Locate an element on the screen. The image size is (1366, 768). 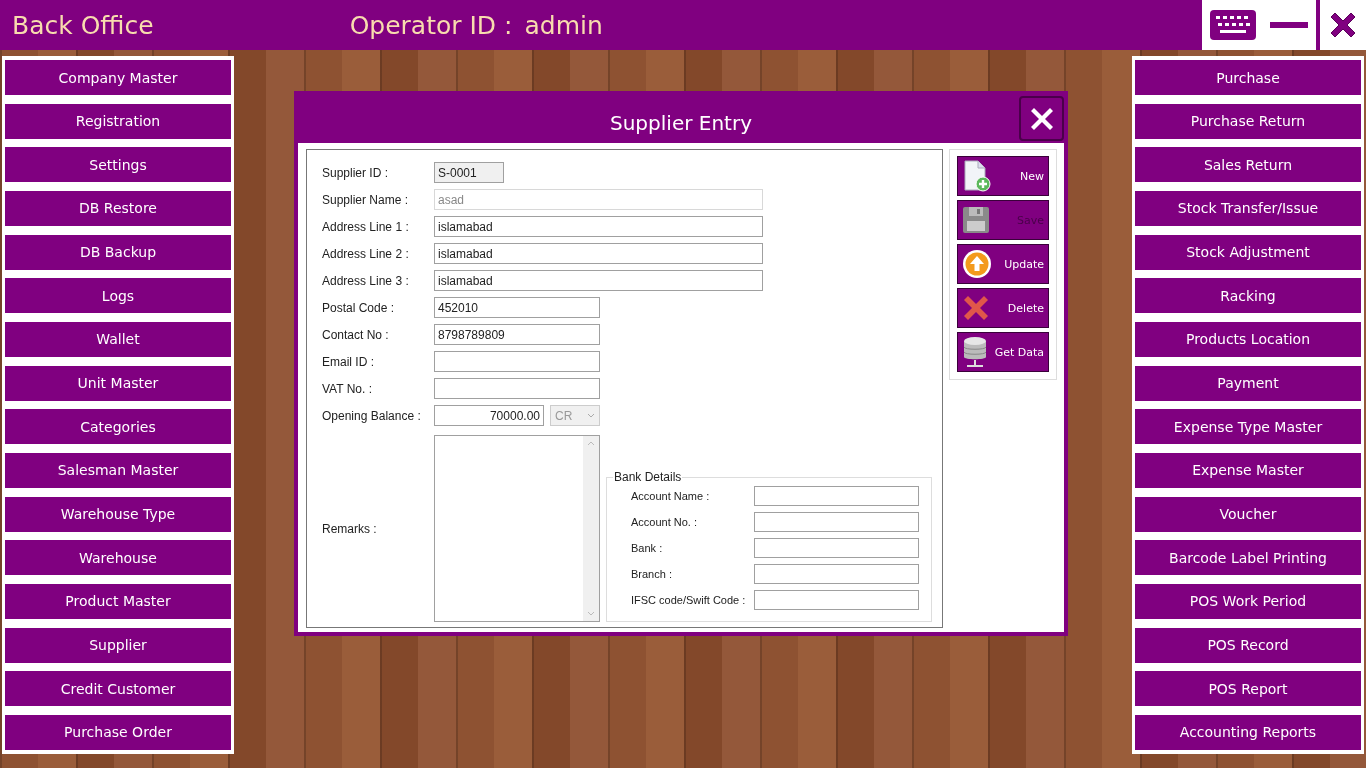
dialog-title: Supplier Entry is located at coordinates (681, 123).